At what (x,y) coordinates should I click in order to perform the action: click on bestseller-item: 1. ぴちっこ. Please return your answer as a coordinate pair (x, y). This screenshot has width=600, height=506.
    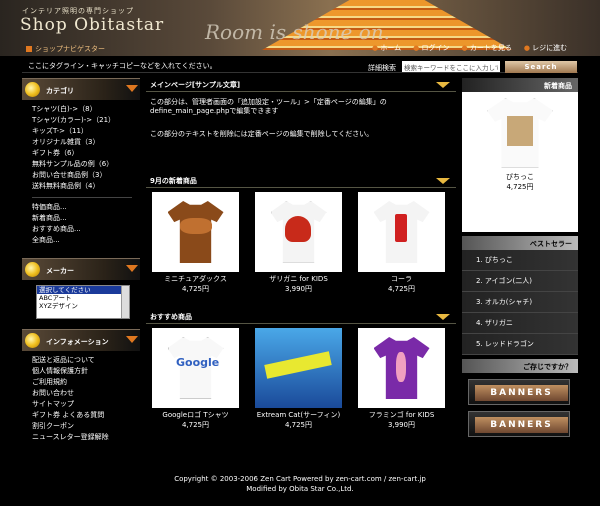
    Looking at the image, I should click on (520, 260).